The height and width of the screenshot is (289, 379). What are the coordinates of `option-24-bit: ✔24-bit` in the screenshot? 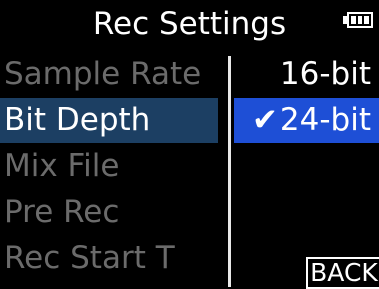 It's located at (306, 120).